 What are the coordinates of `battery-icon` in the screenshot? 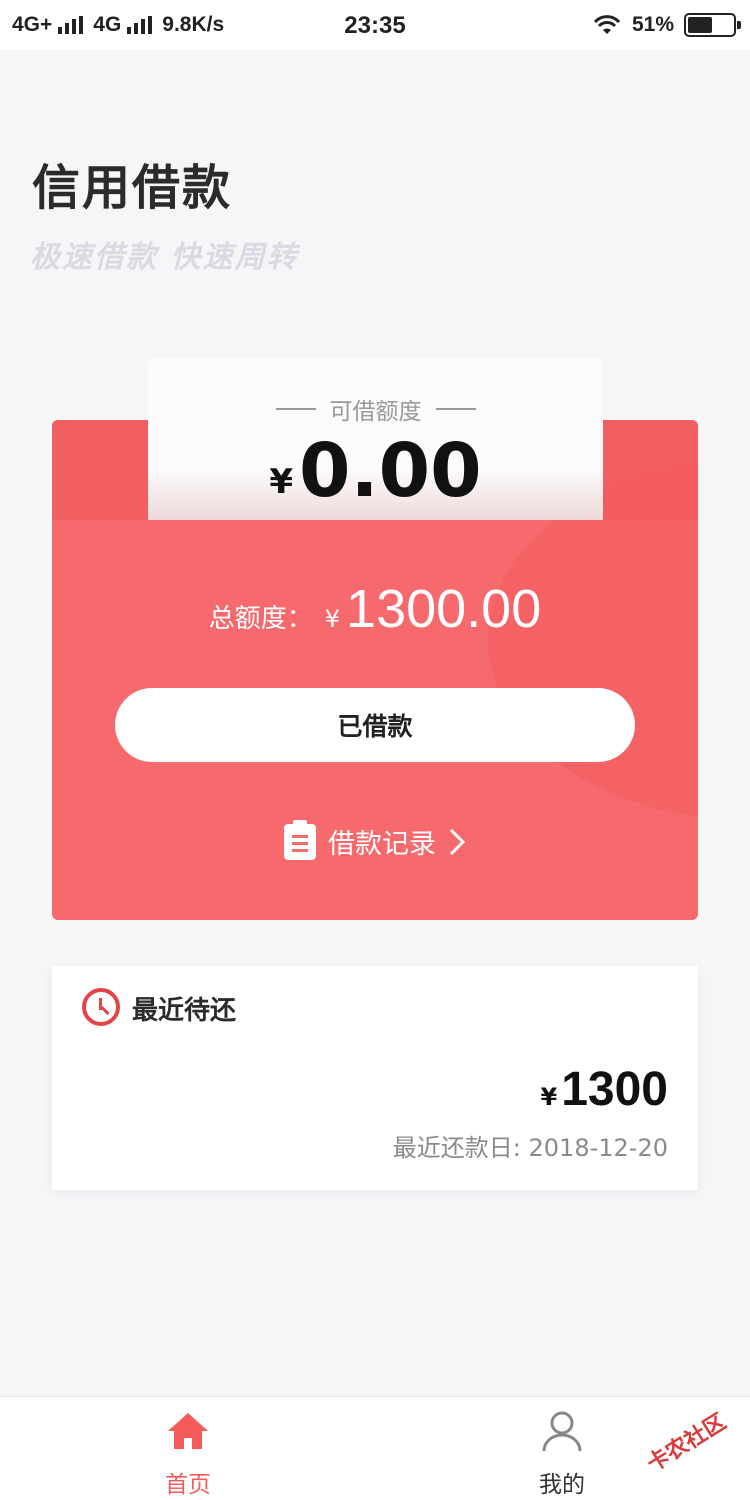 It's located at (712, 25).